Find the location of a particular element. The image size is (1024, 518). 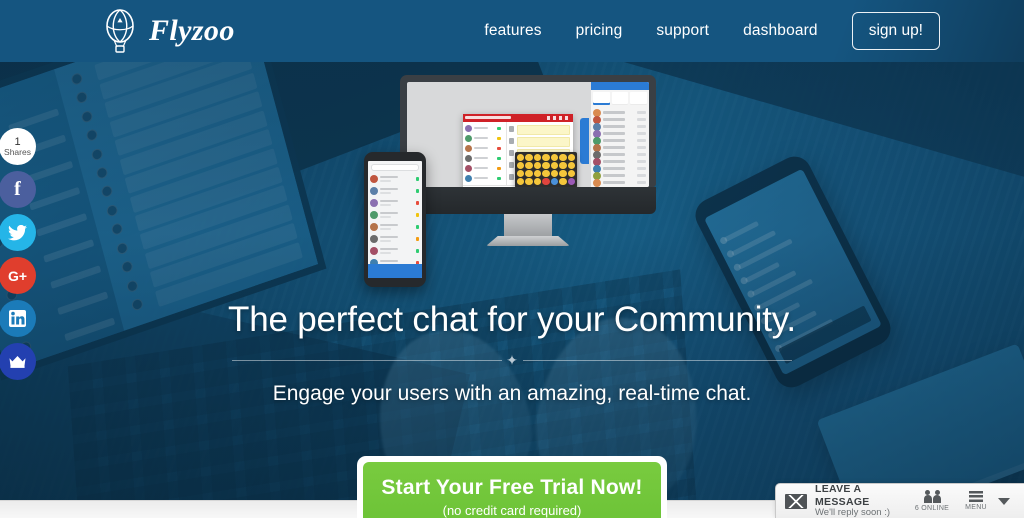

divider-line-right is located at coordinates (657, 360).